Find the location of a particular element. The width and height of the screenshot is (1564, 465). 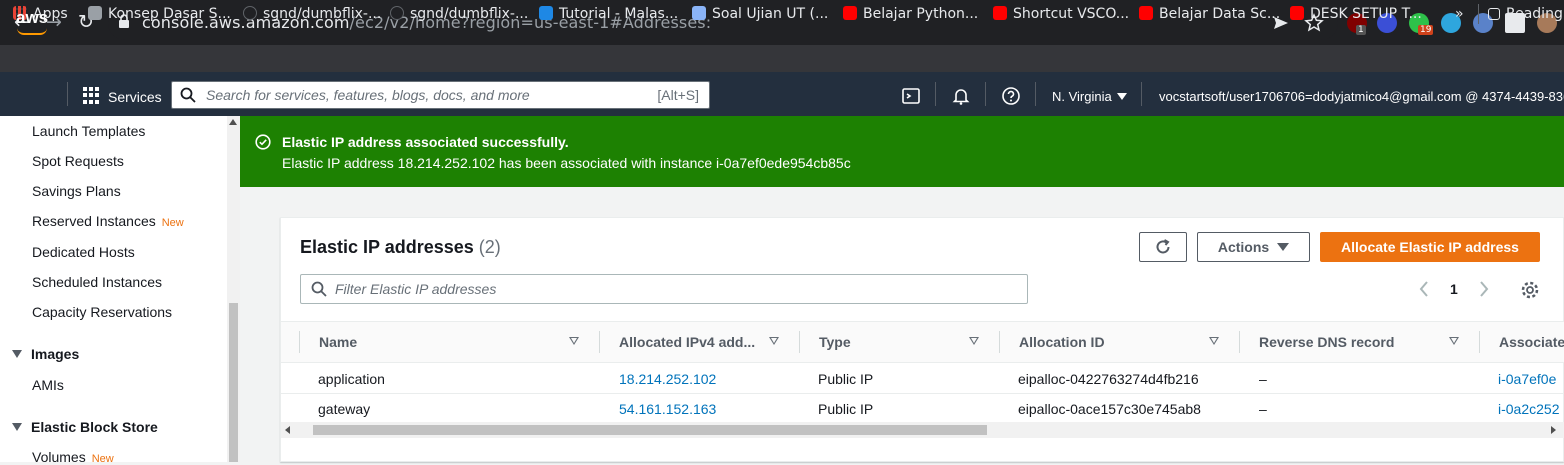

chevron-right-icon is located at coordinates (1484, 289).